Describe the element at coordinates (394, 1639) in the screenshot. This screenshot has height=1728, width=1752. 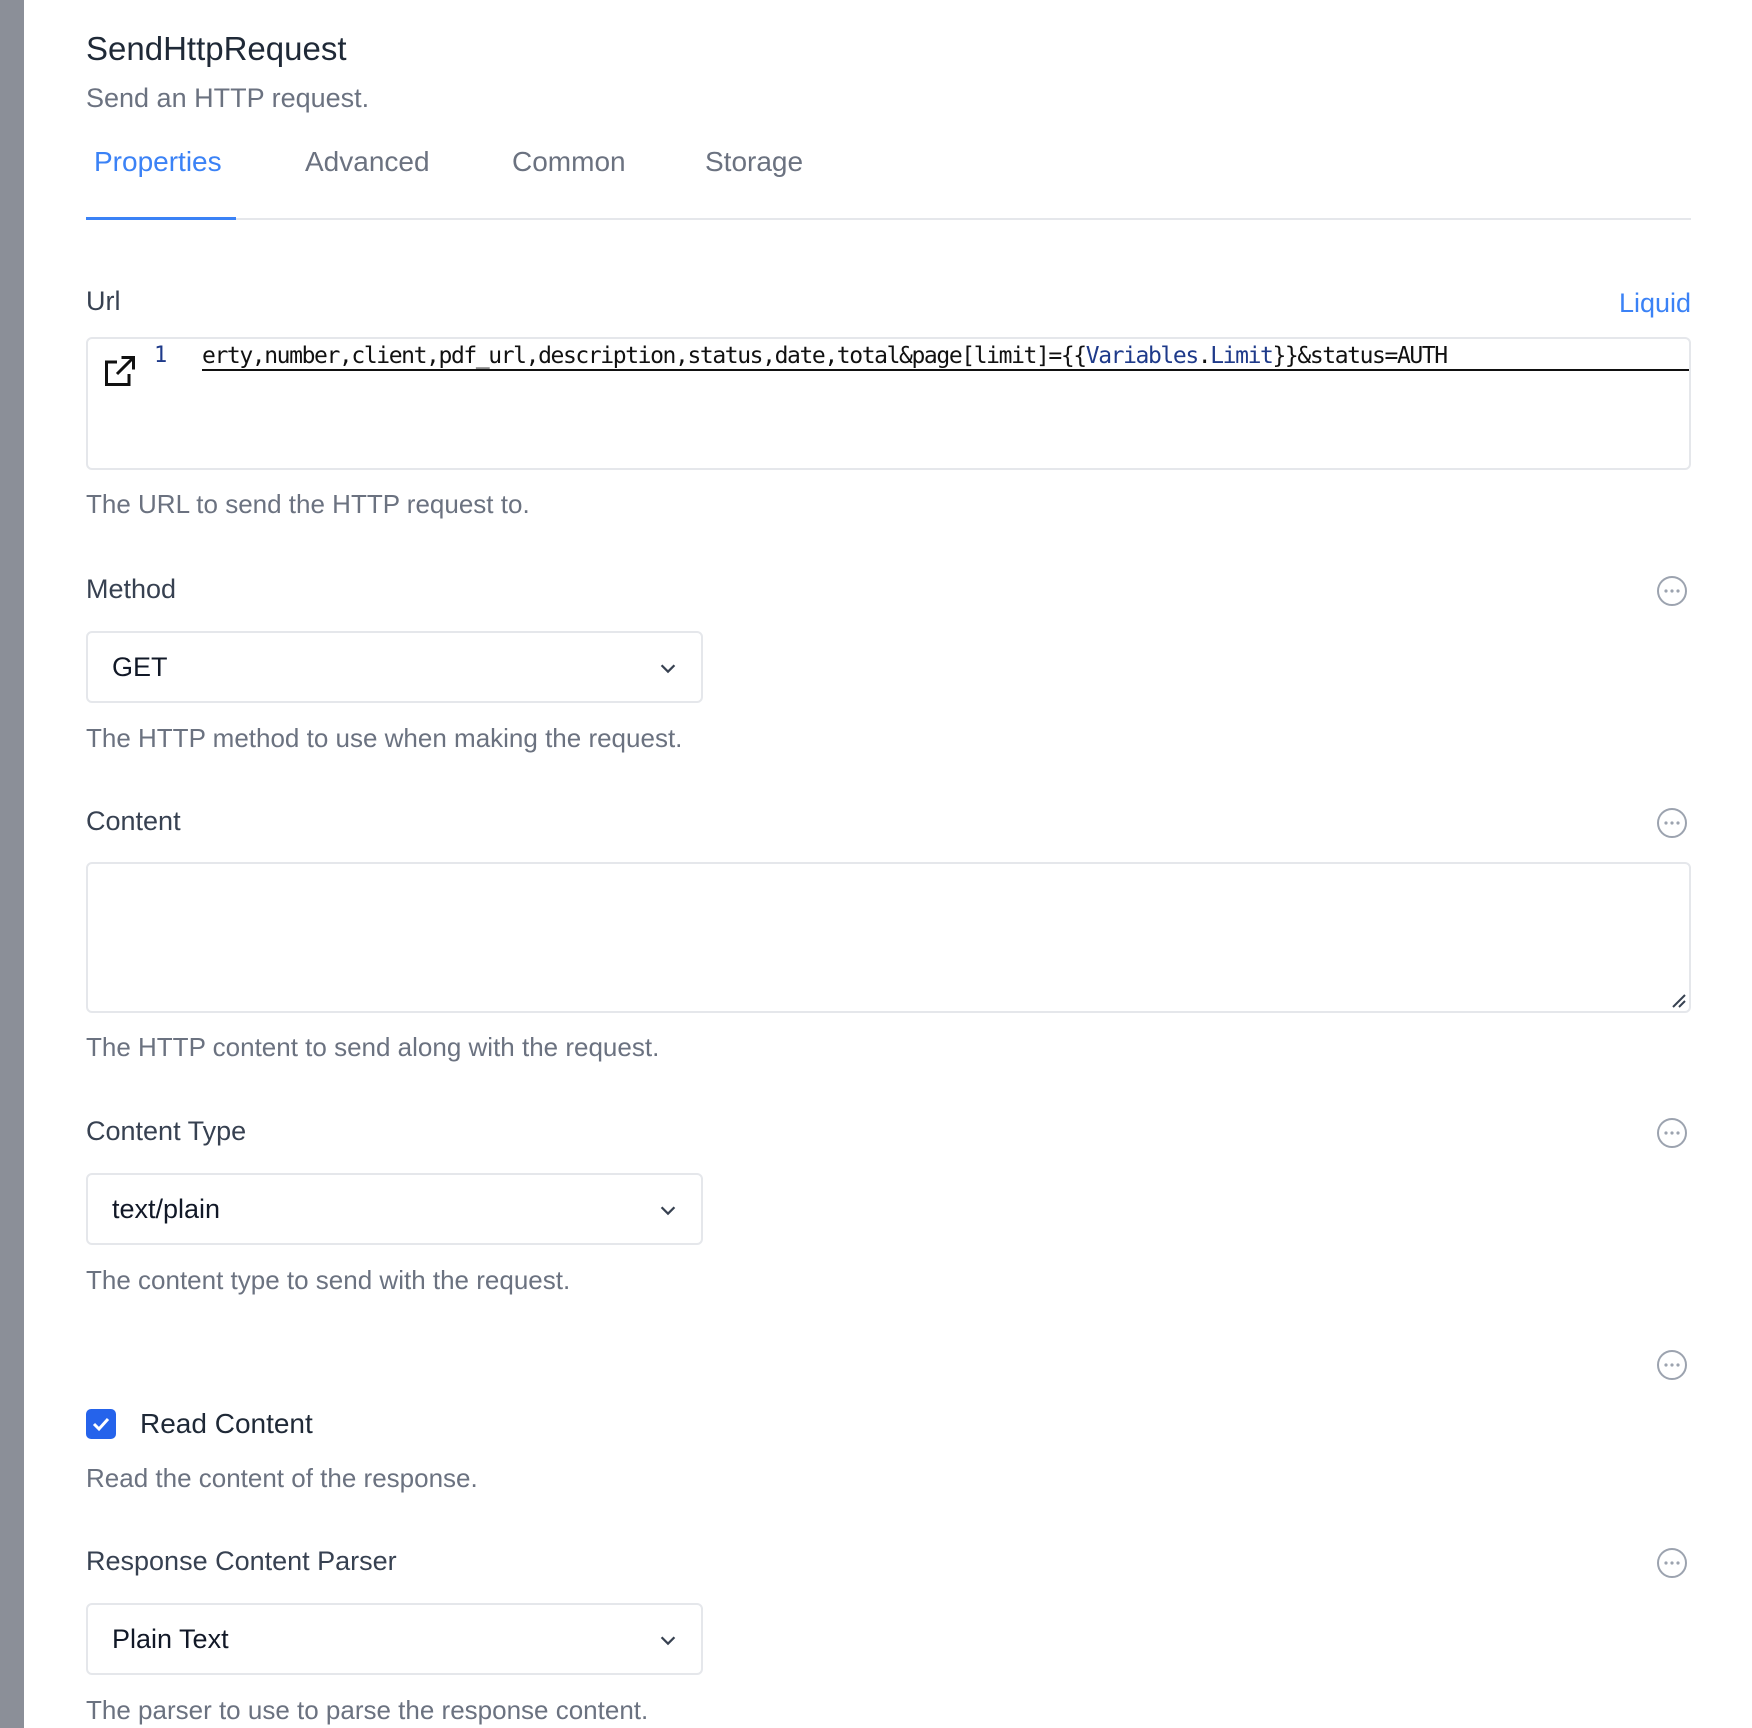
I see `response-parser-select: Plain Text` at that location.